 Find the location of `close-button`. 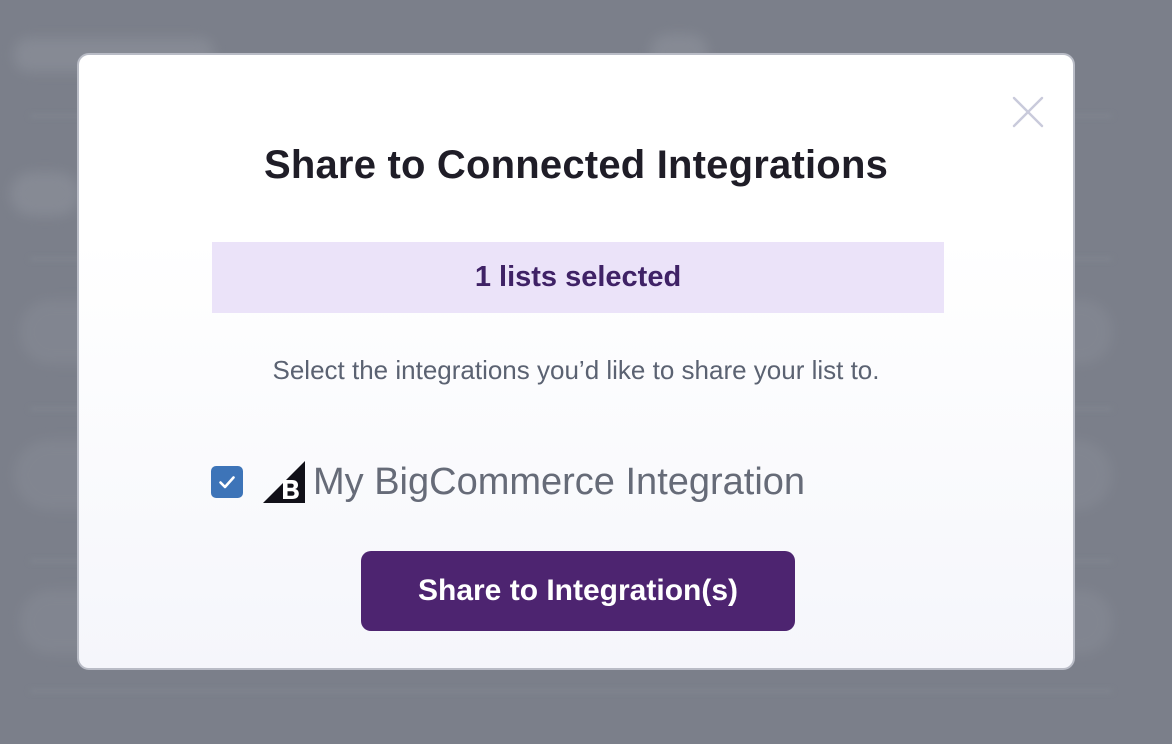

close-button is located at coordinates (1028, 112).